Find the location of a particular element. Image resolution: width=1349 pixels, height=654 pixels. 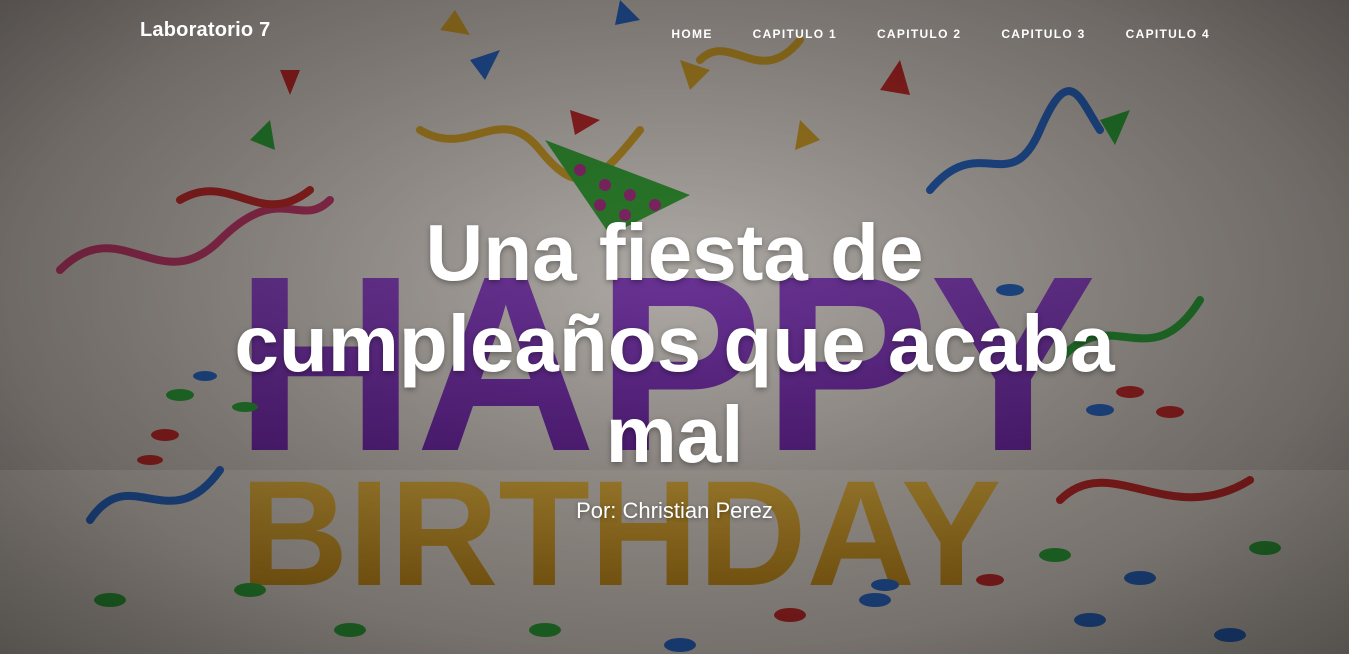

nav-item-capitulo-4: CAPITULO 4 is located at coordinates (1168, 34).